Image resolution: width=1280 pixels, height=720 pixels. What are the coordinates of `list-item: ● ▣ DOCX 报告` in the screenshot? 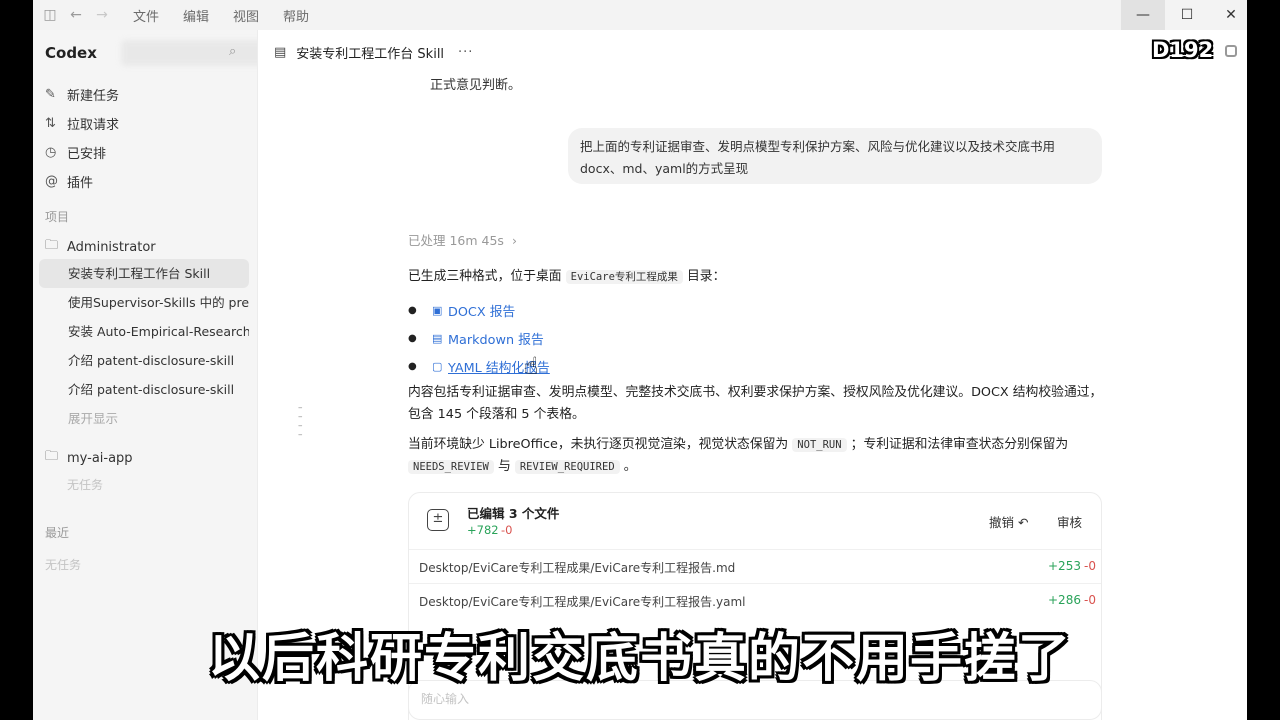 It's located at (479, 310).